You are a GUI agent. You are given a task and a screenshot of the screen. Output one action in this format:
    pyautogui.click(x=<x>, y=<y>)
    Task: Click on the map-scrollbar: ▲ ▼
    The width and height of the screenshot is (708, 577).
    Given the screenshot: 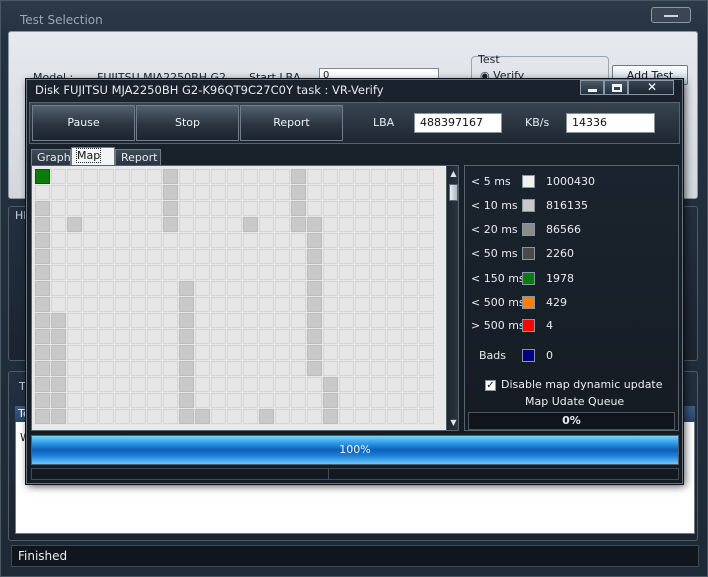 What is the action you would take?
    pyautogui.click(x=452, y=298)
    